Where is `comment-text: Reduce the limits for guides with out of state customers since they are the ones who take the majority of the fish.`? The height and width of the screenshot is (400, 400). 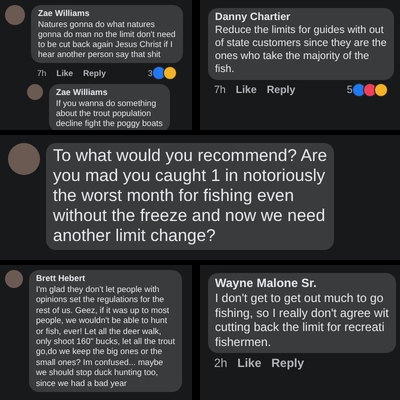
comment-text: Reduce the limits for guides with out of state customers since they are the ones who take the majority of the fish. is located at coordinates (301, 50).